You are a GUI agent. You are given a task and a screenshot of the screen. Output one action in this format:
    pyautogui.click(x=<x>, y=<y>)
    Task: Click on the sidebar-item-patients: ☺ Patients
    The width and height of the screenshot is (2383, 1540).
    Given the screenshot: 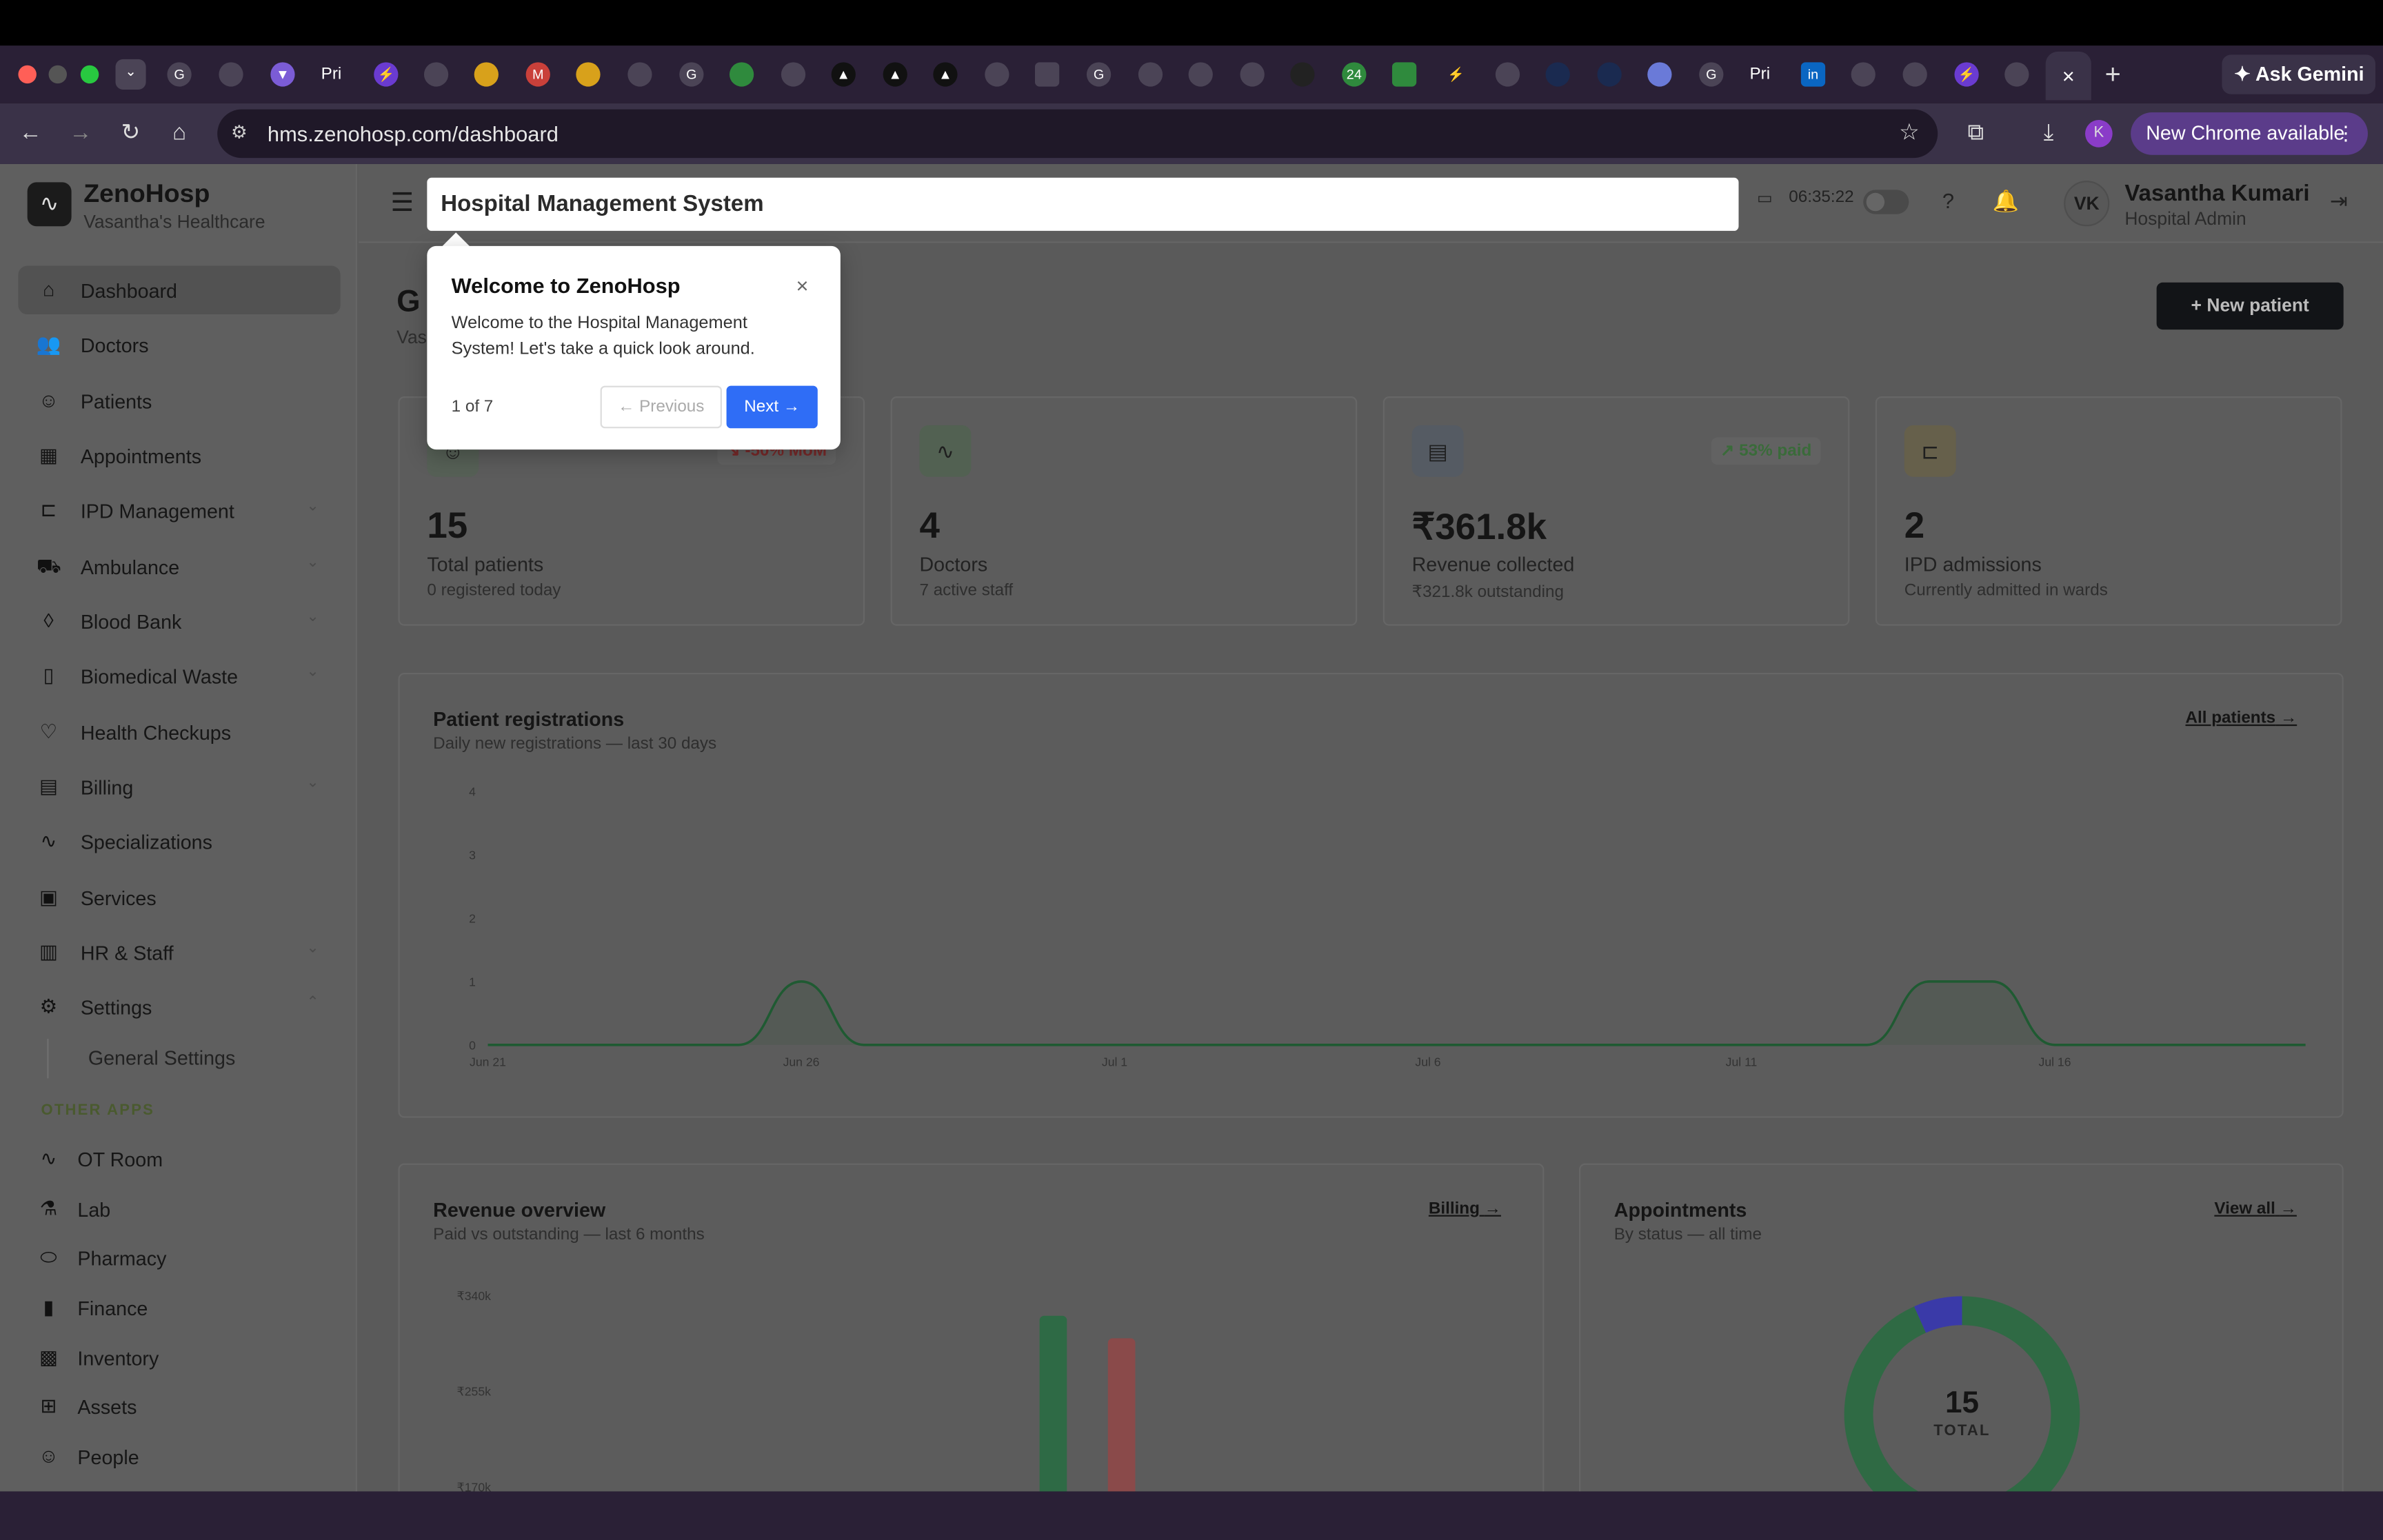 What is the action you would take?
    pyautogui.click(x=179, y=401)
    